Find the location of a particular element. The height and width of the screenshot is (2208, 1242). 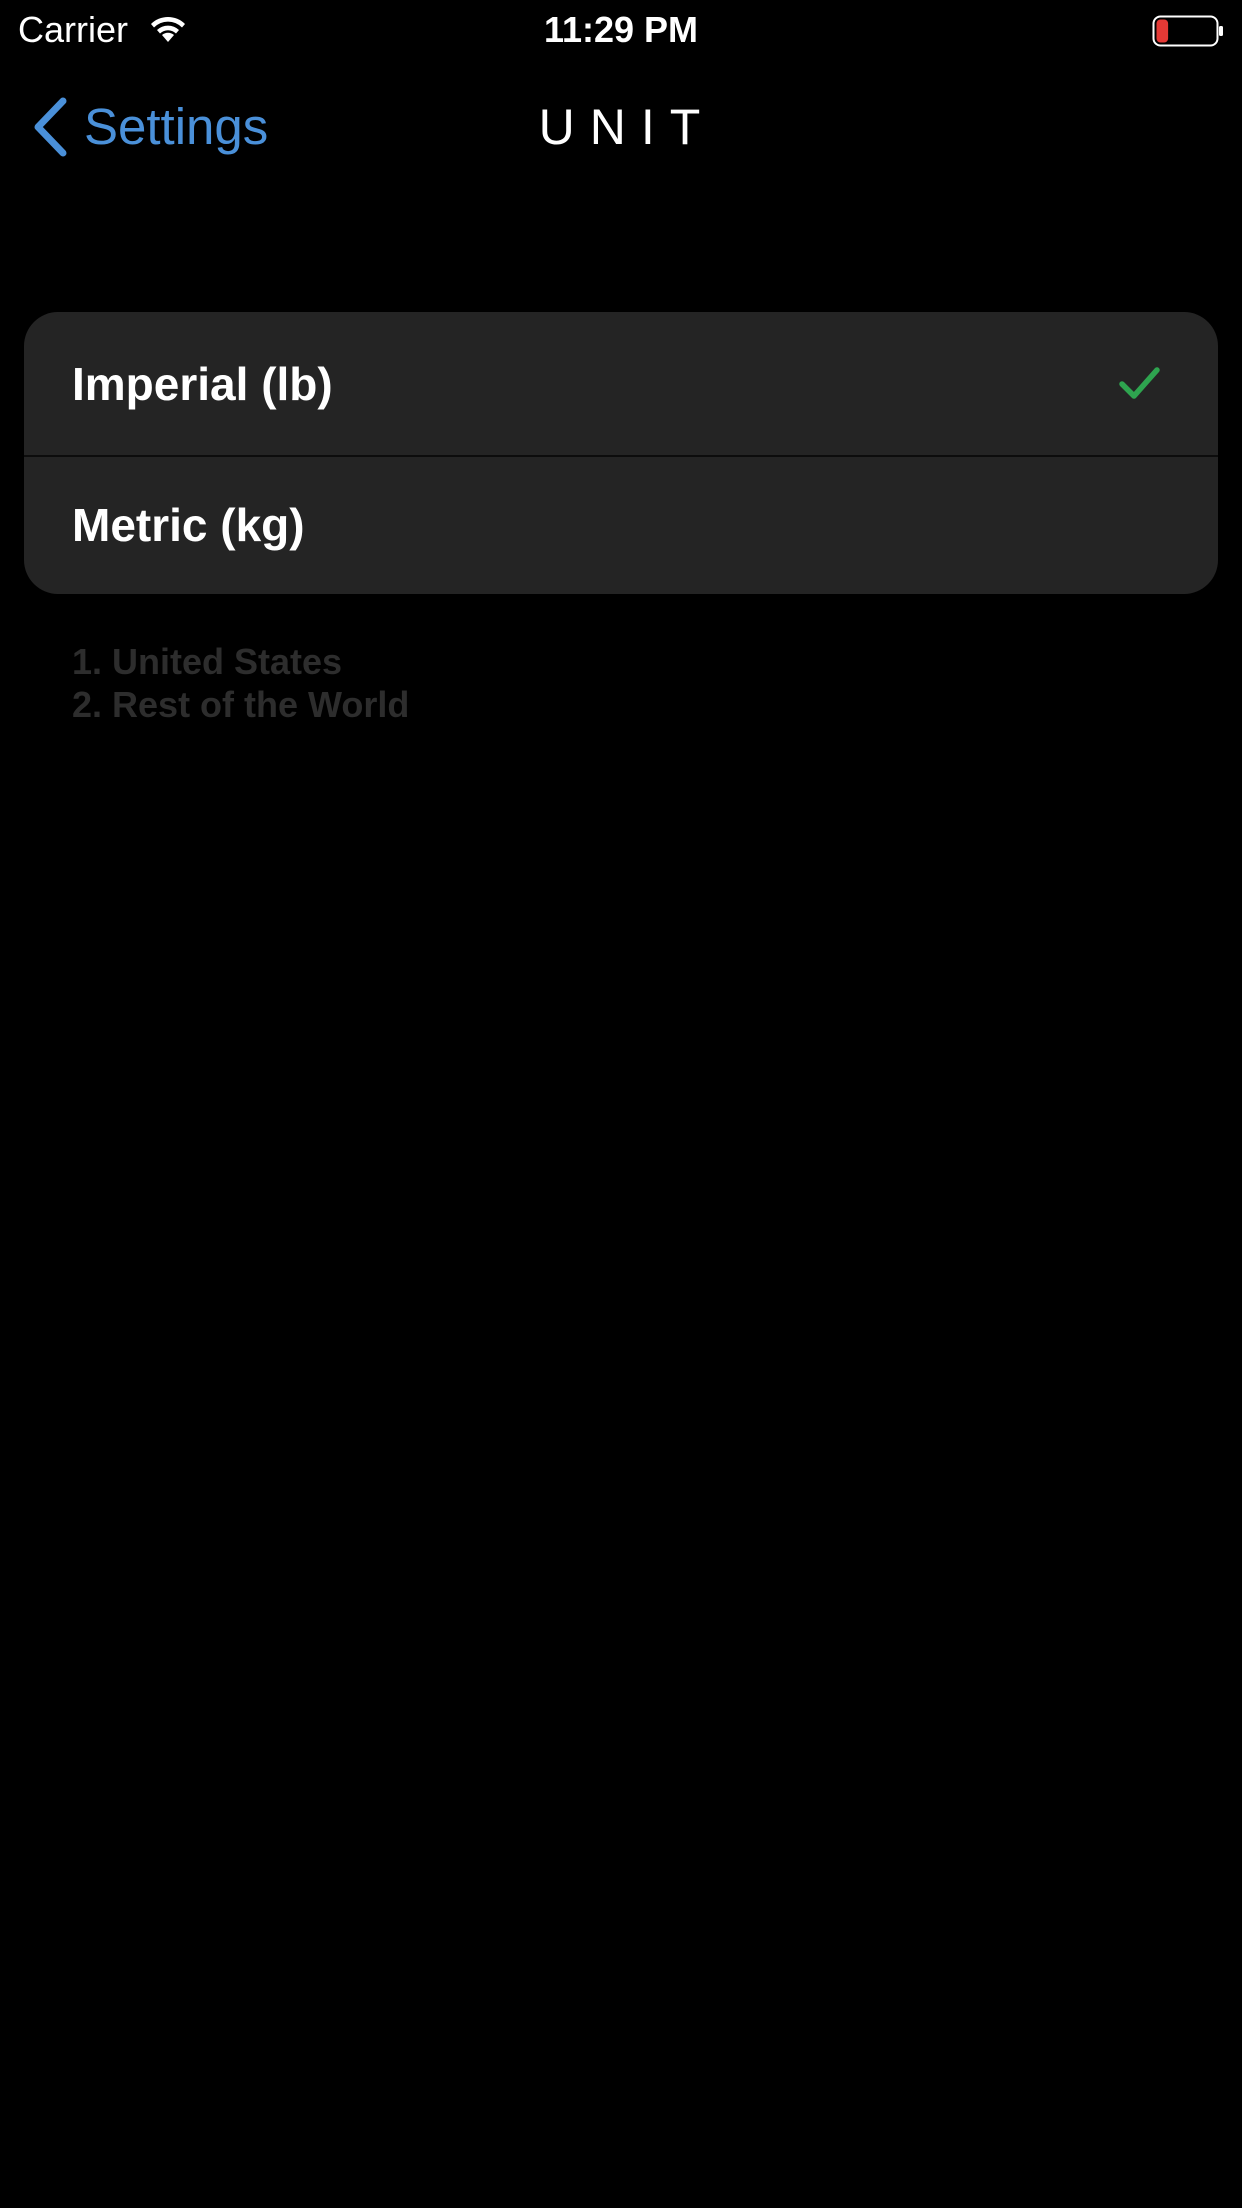

option-metric: Metric (kg) is located at coordinates (621, 525).